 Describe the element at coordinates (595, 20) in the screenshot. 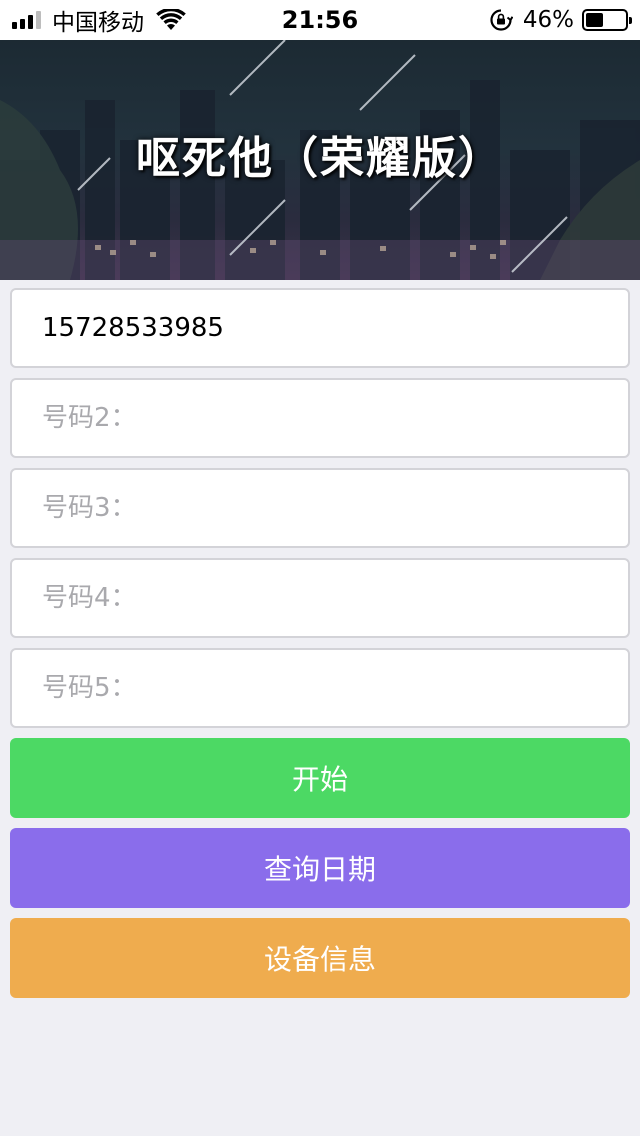

I see `battery-fill` at that location.